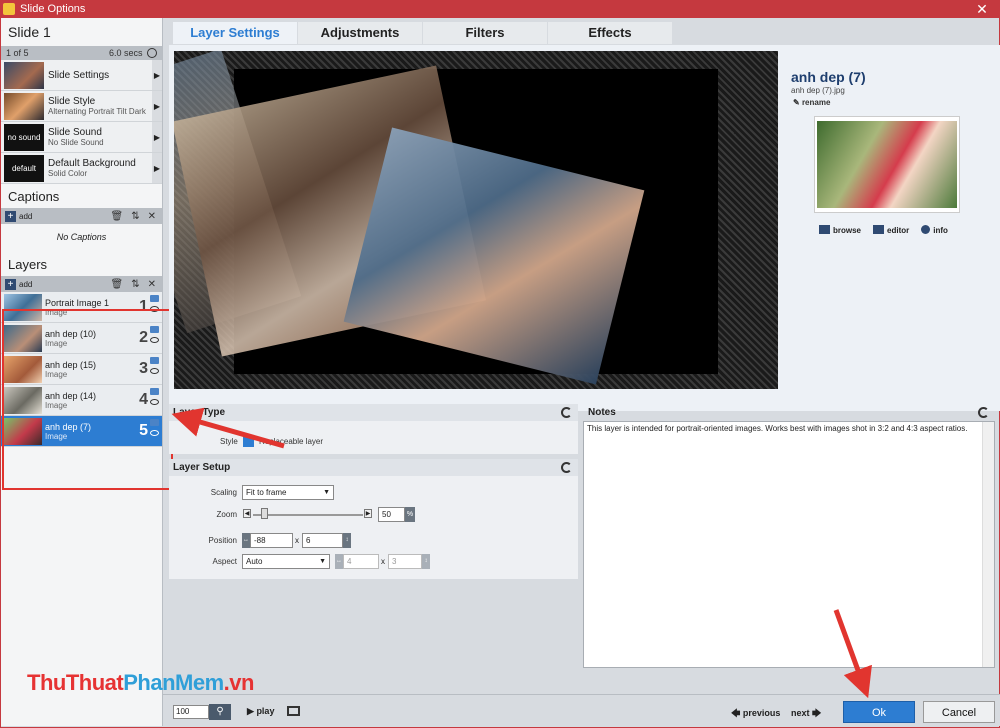 This screenshot has height=728, width=1000. I want to click on replaceable-checkbox, so click(248, 441).